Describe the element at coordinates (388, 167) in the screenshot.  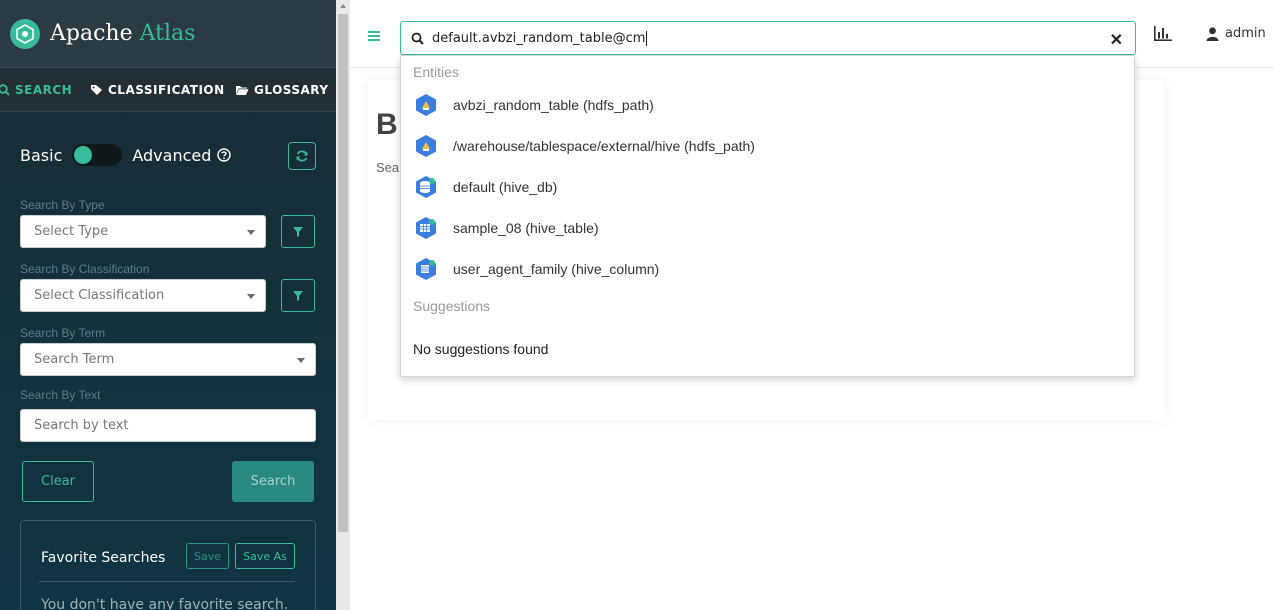
I see `background-page-subtitle: Sea` at that location.